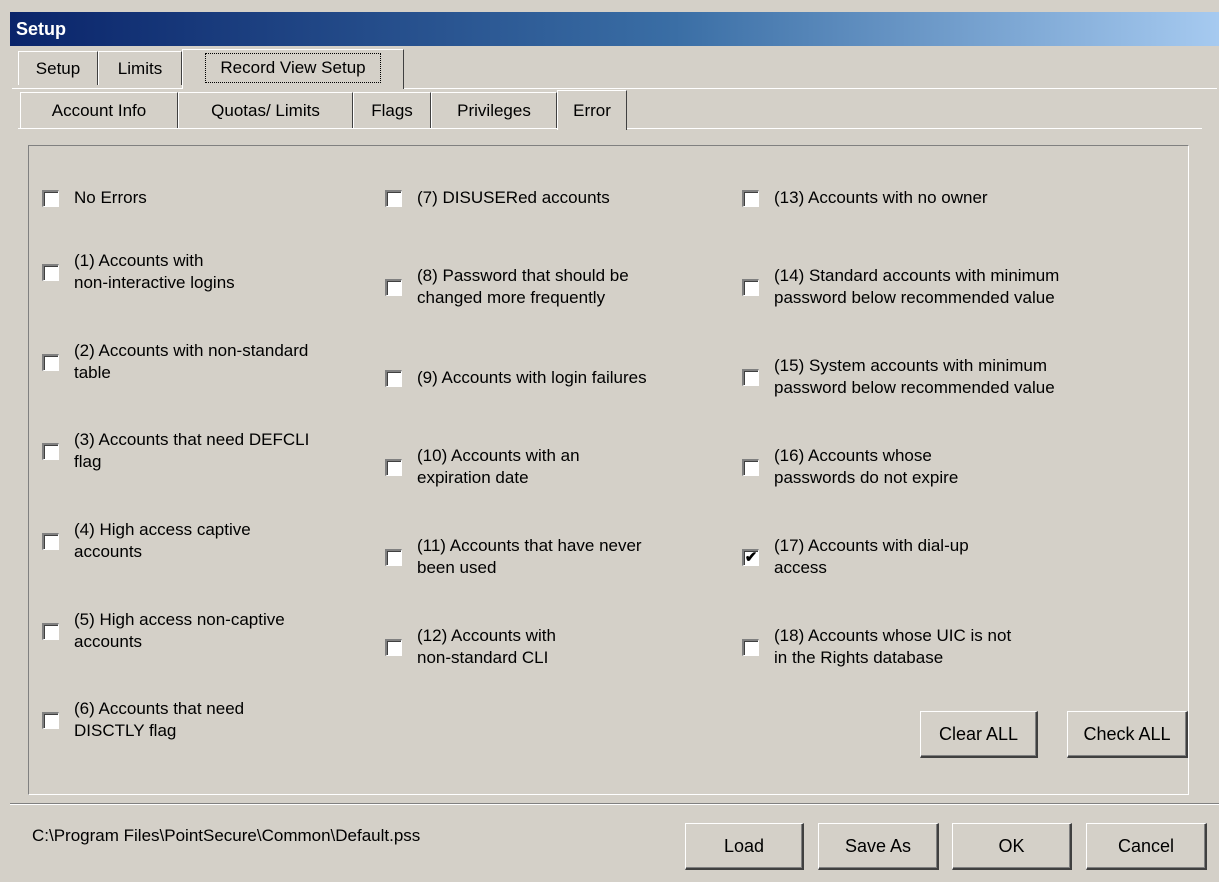  I want to click on tab-flags: Flags, so click(392, 110).